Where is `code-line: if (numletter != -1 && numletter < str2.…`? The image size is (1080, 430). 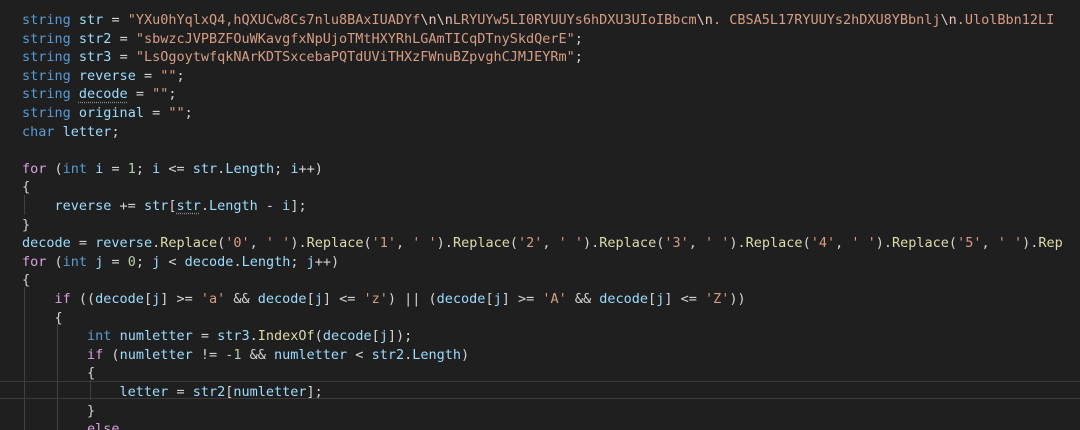
code-line: if (numletter != -1 && numletter < str2.… is located at coordinates (245, 355).